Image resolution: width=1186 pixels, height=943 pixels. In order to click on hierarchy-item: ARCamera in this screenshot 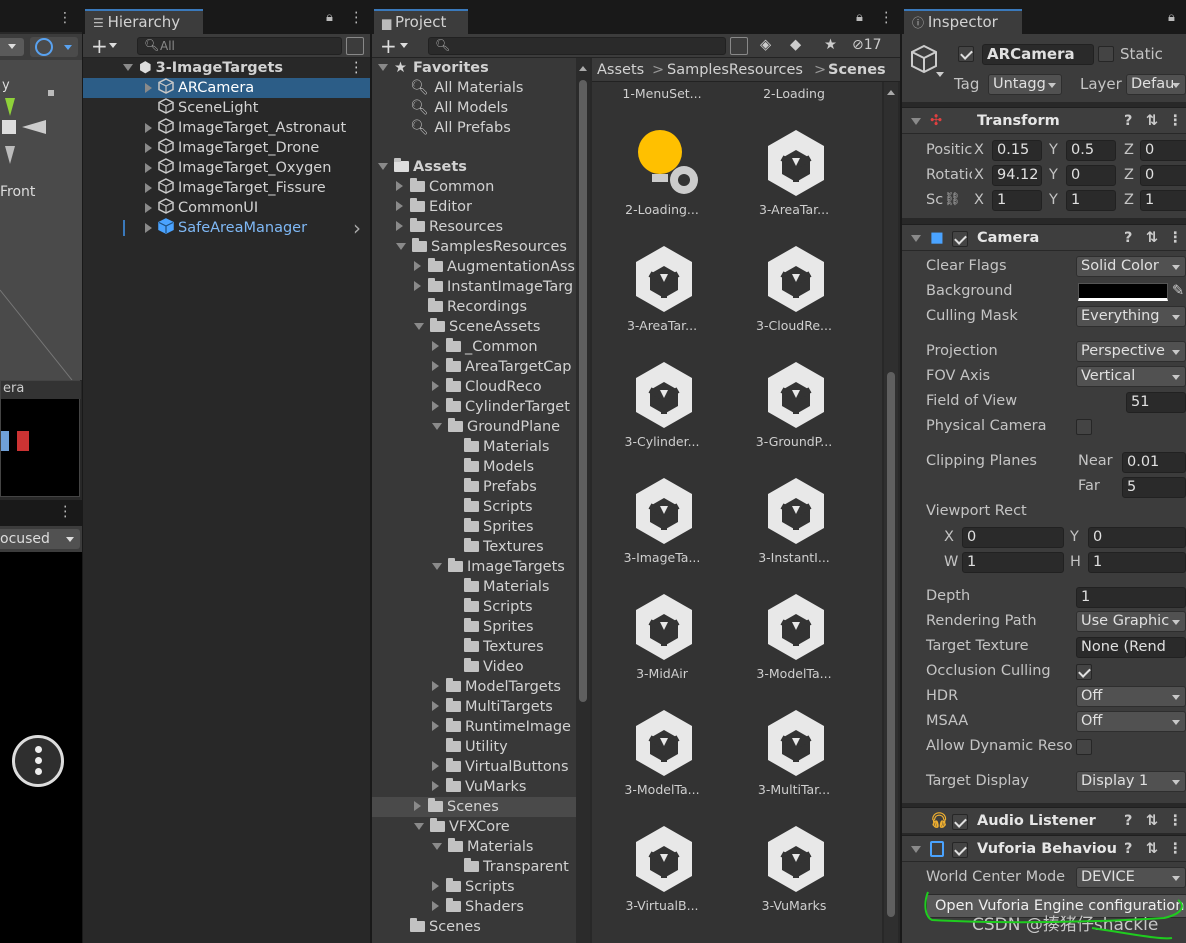, I will do `click(226, 88)`.